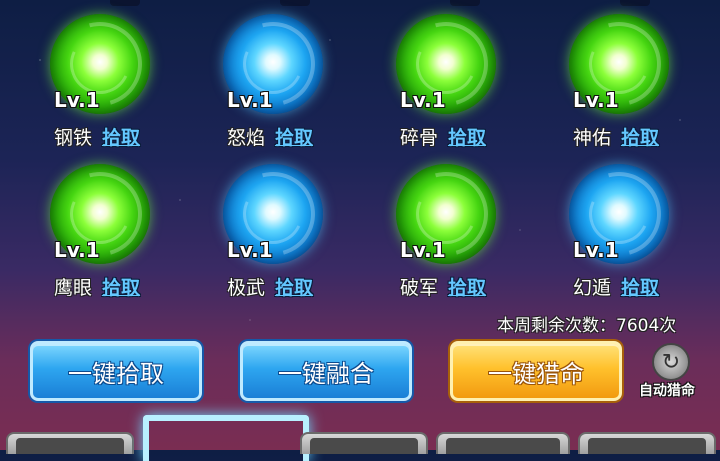 The image size is (720, 461). I want to click on orb-name: 怒焰, so click(246, 138).